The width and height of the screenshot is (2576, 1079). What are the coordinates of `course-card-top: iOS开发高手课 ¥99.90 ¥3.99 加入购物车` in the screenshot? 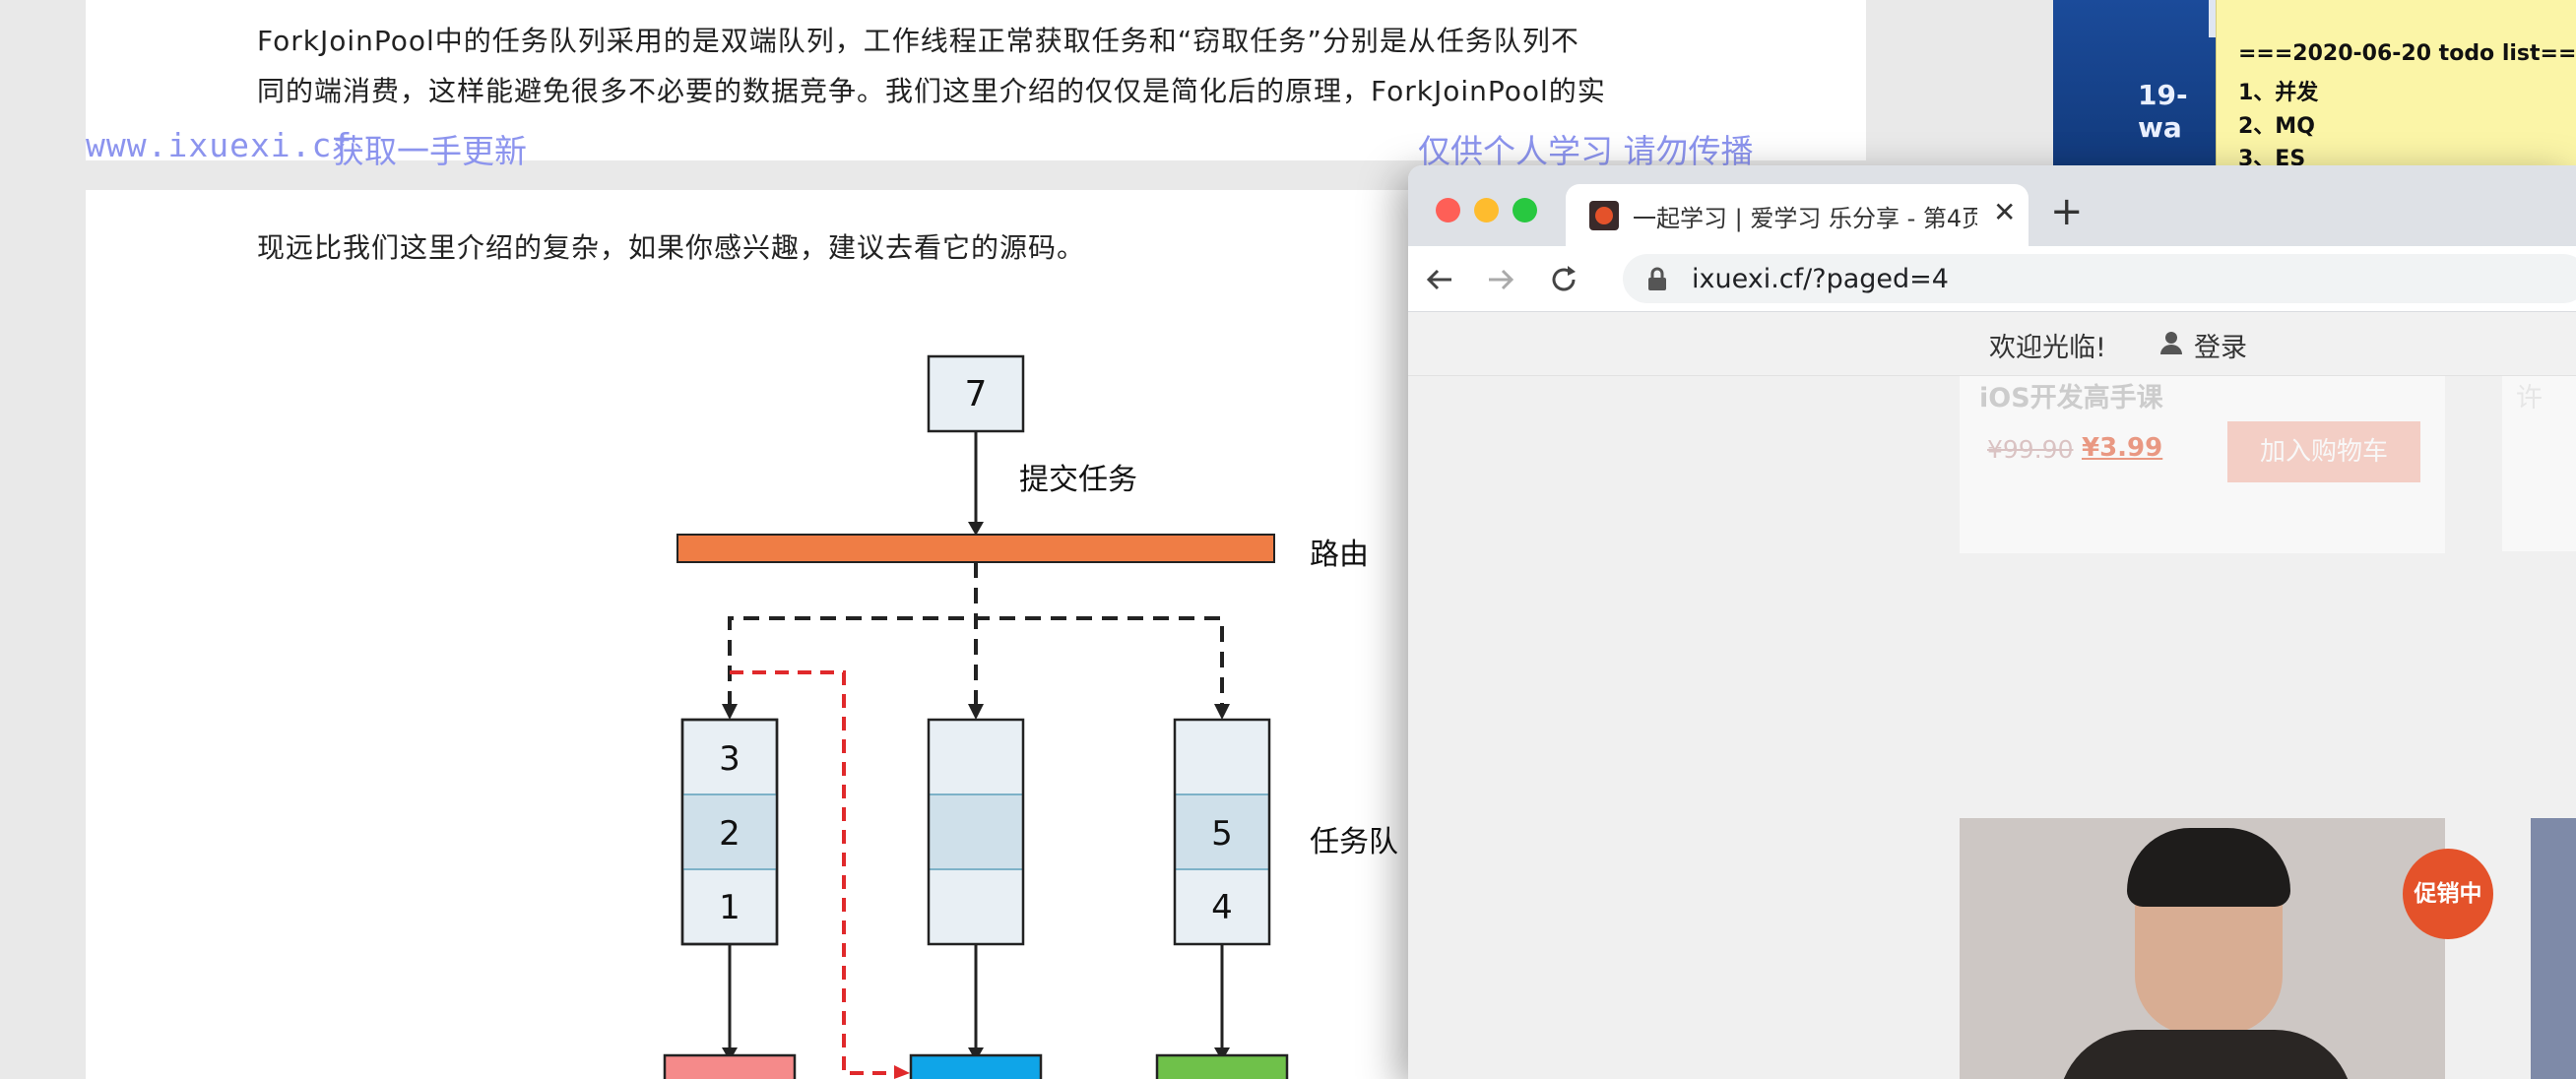 It's located at (2202, 464).